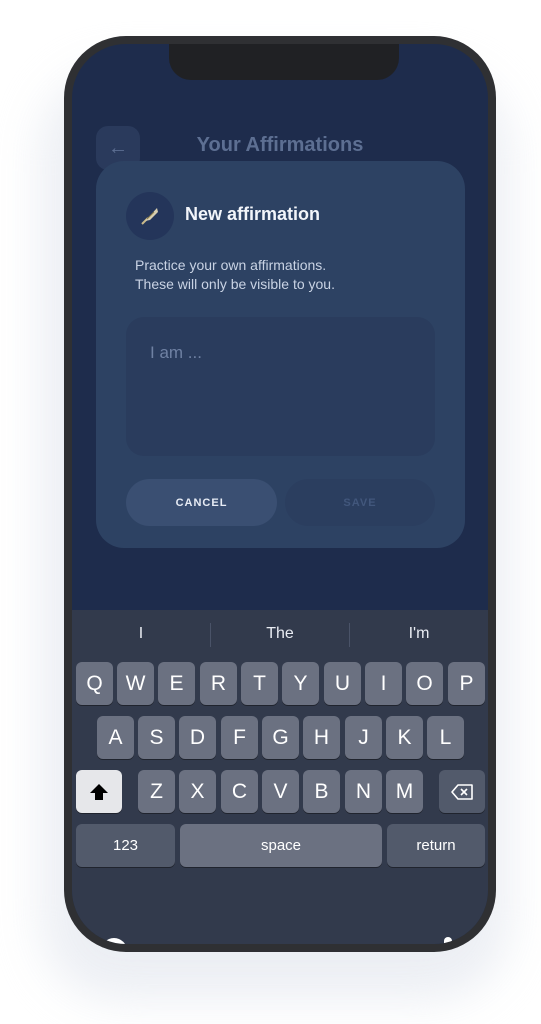 Image resolution: width=541 pixels, height=1024 pixels. I want to click on key-n: N, so click(363, 791).